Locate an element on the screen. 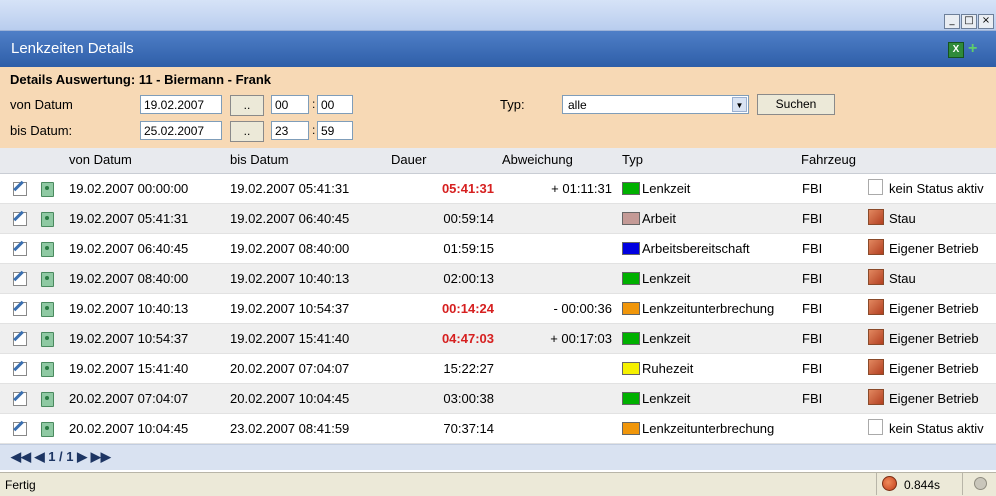  col-from-header: von Datum is located at coordinates (100, 159).